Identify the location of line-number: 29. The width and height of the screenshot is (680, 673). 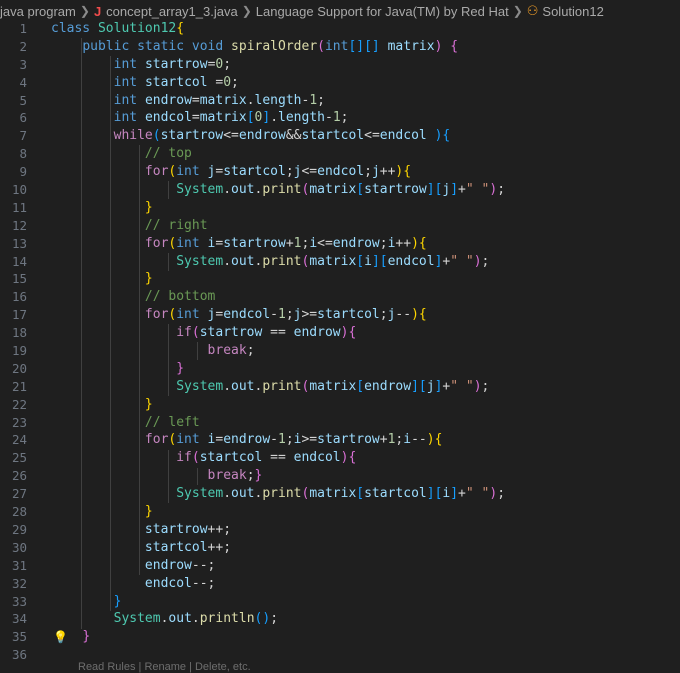
(19, 529).